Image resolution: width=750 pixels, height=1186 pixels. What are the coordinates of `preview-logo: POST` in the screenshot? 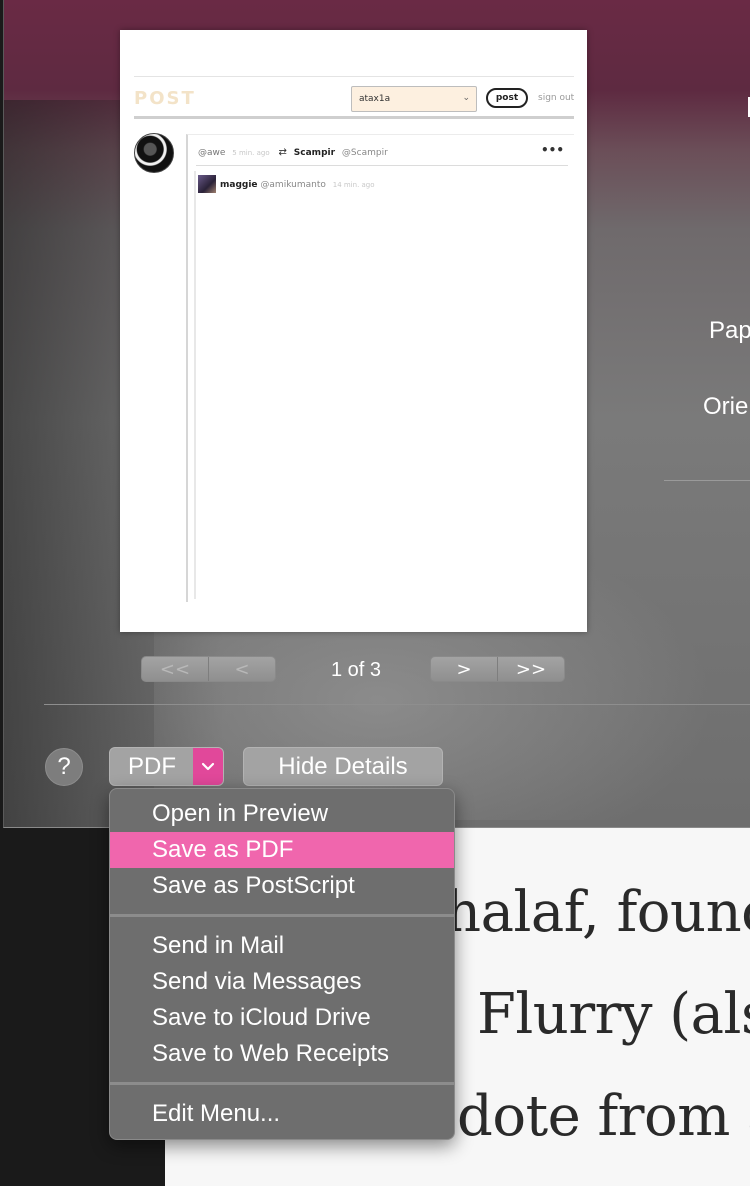 It's located at (165, 98).